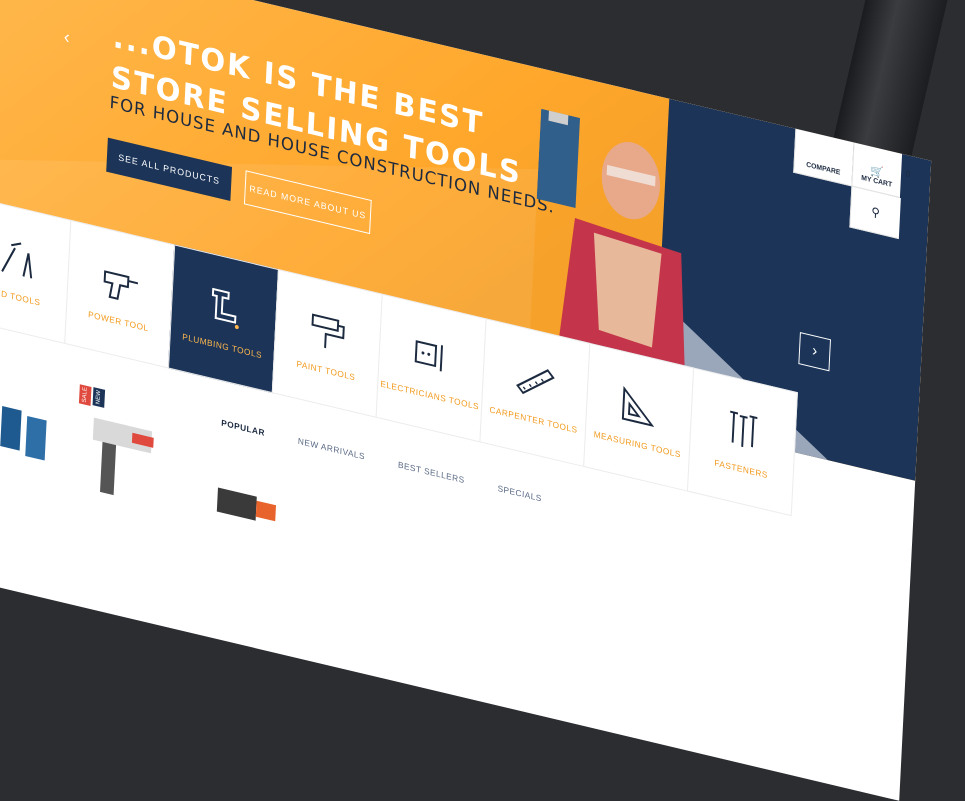 This screenshot has height=801, width=965. What do you see at coordinates (428, 356) in the screenshot?
I see `electric-socket-icon` at bounding box center [428, 356].